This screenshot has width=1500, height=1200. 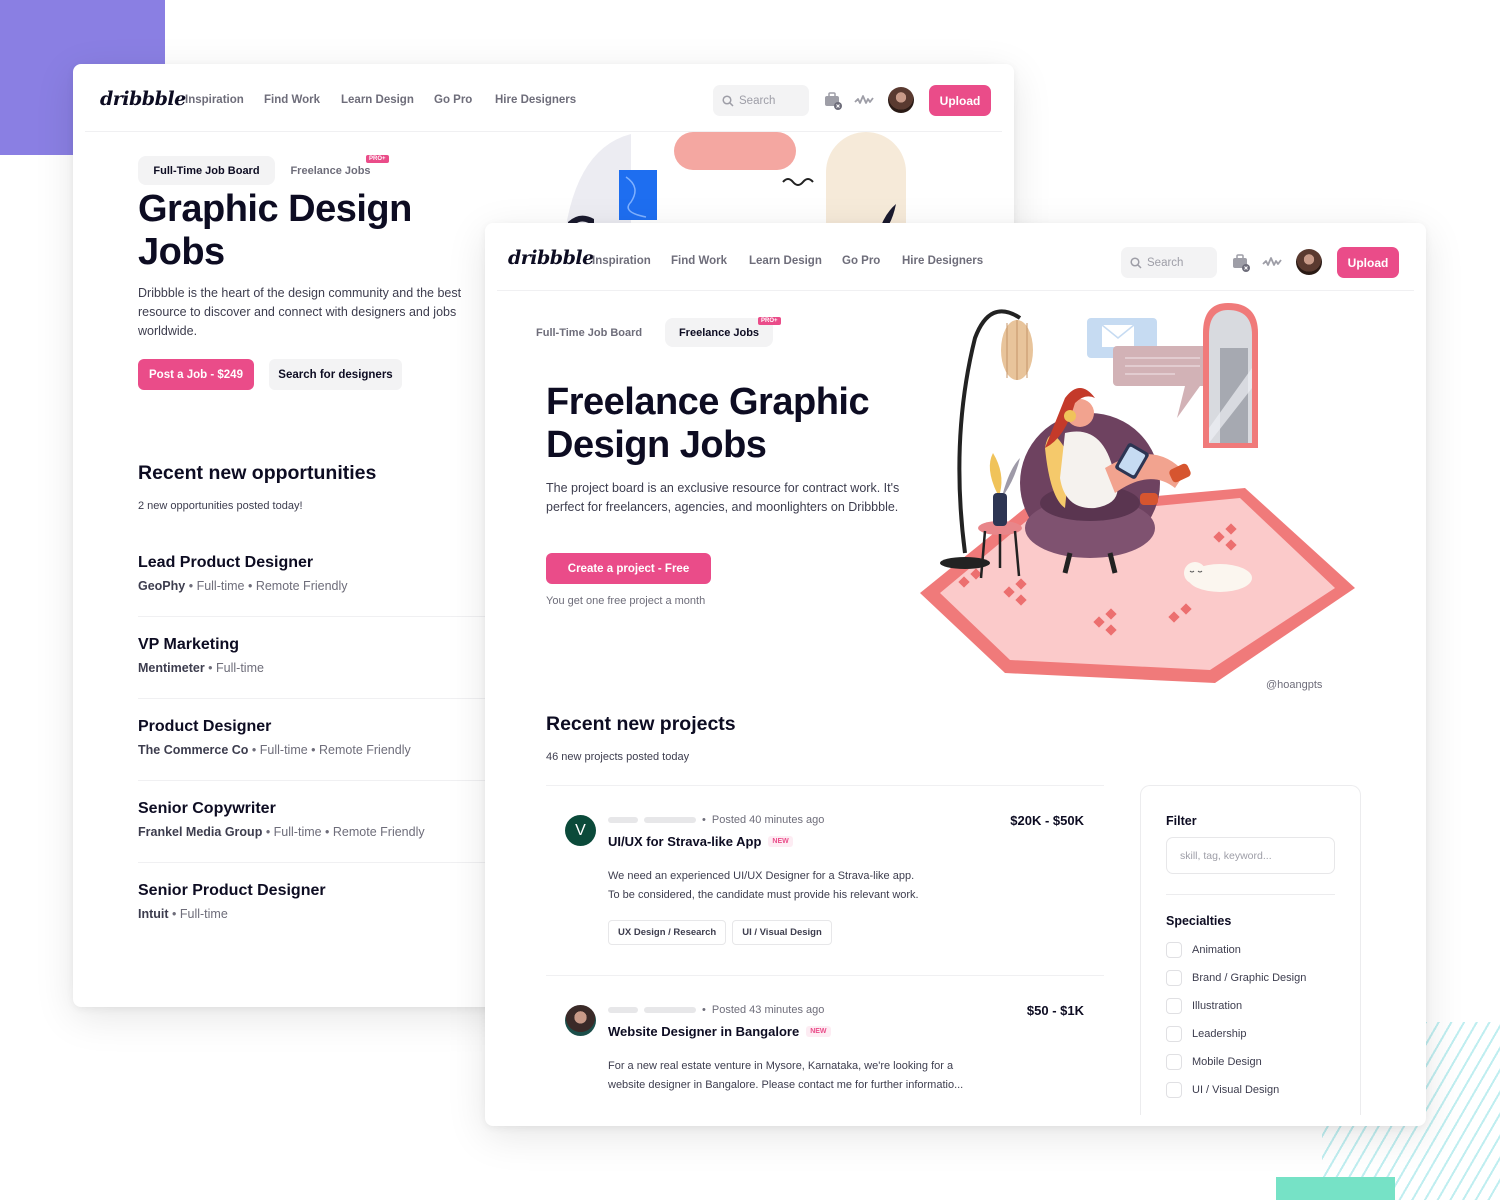 What do you see at coordinates (1335, 1188) in the screenshot?
I see `decorative-green-block` at bounding box center [1335, 1188].